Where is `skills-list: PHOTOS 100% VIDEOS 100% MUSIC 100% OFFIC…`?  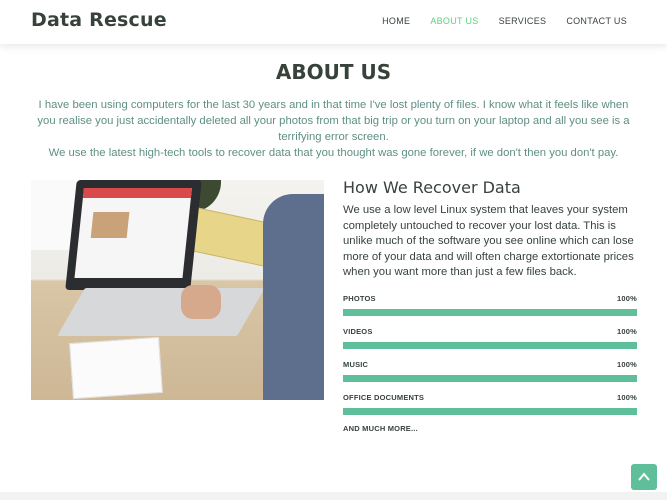
skills-list: PHOTOS 100% VIDEOS 100% MUSIC 100% OFFIC… is located at coordinates (490, 360).